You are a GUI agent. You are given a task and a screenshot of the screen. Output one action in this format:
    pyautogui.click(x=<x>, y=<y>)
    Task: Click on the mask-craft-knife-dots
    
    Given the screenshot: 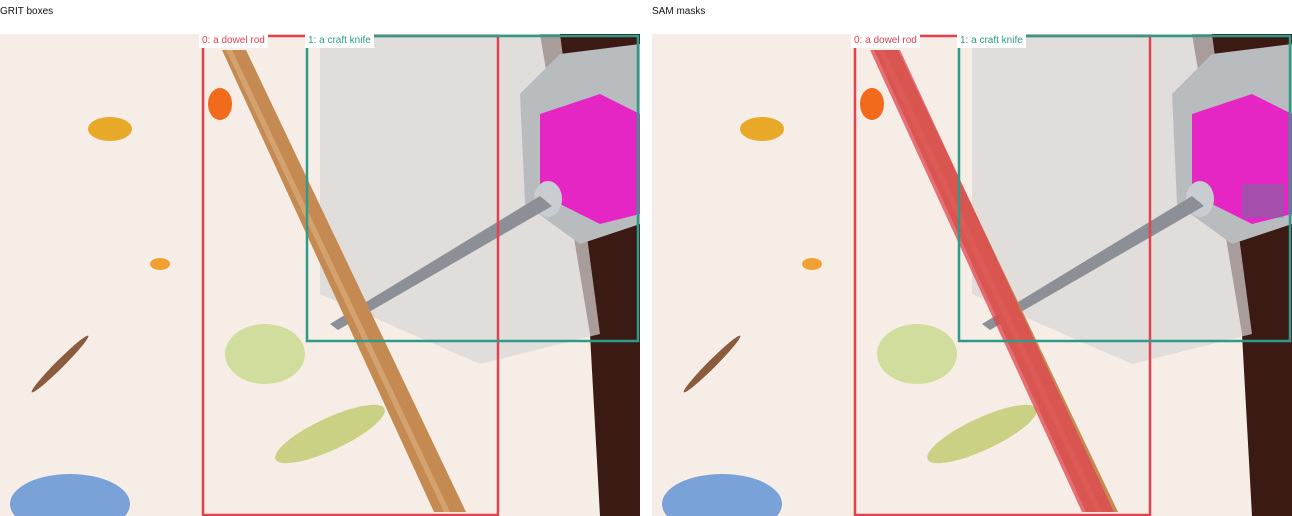 What is the action you would take?
    pyautogui.click(x=1263, y=201)
    